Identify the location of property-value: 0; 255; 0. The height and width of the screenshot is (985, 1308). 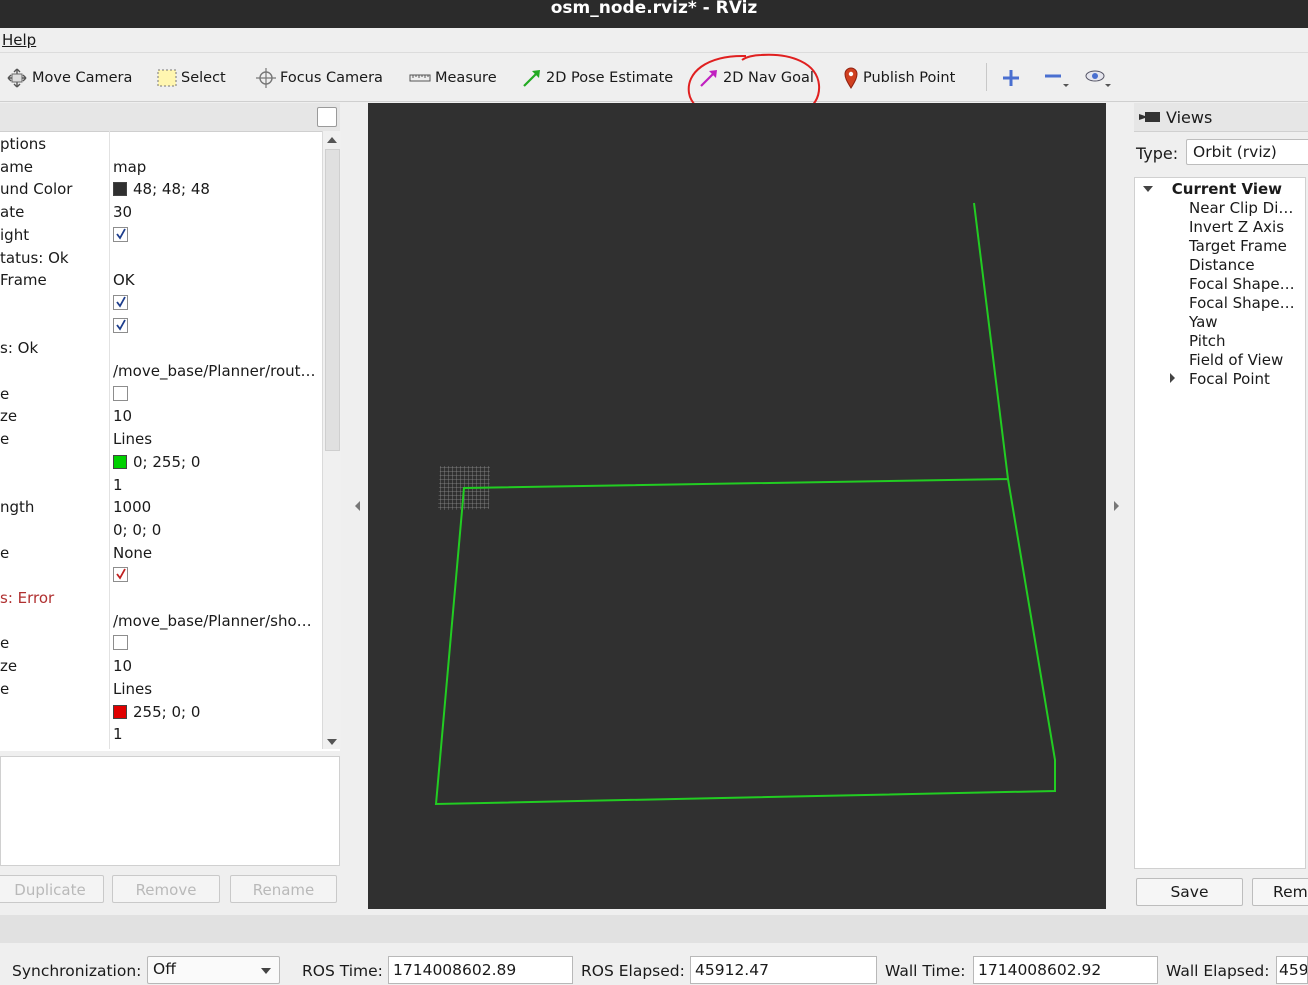
(156, 462).